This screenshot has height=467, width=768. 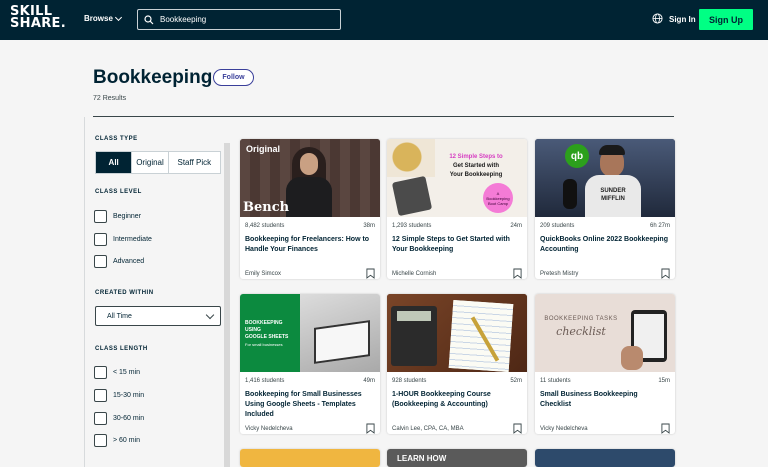 I want to click on class-thumbnail: qb SUNDER MIFFLIN, so click(x=605, y=178).